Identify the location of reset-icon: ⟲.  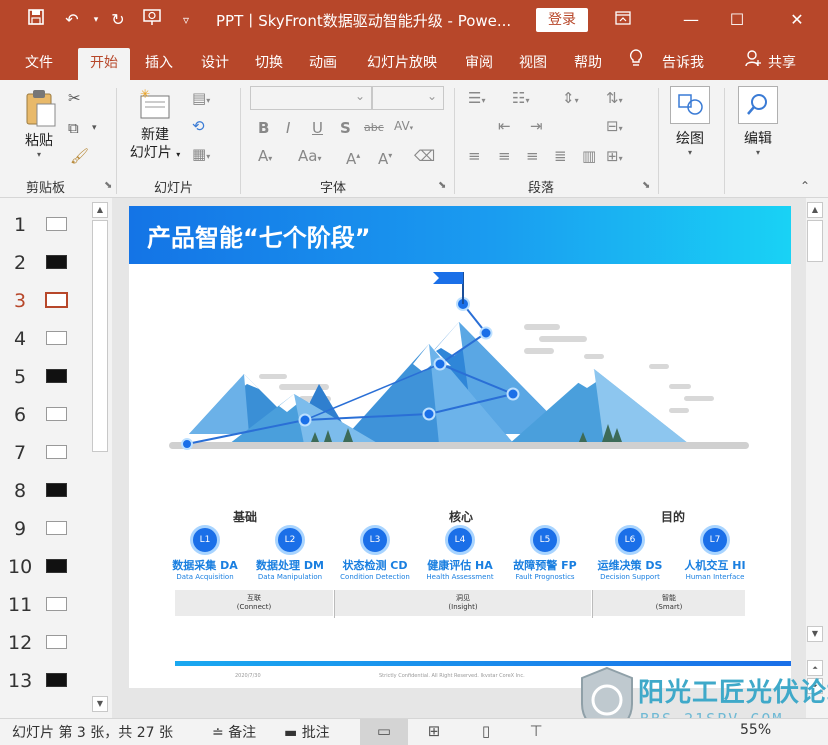
(198, 126).